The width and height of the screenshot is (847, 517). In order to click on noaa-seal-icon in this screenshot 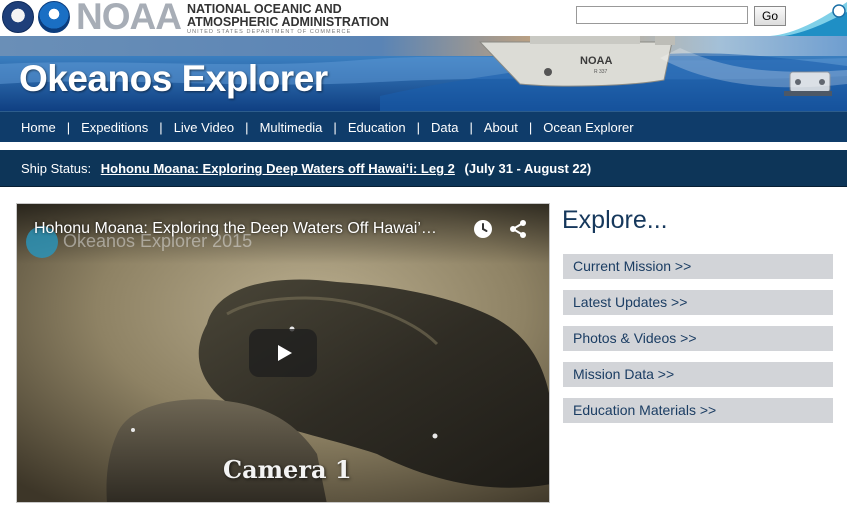, I will do `click(54, 17)`.